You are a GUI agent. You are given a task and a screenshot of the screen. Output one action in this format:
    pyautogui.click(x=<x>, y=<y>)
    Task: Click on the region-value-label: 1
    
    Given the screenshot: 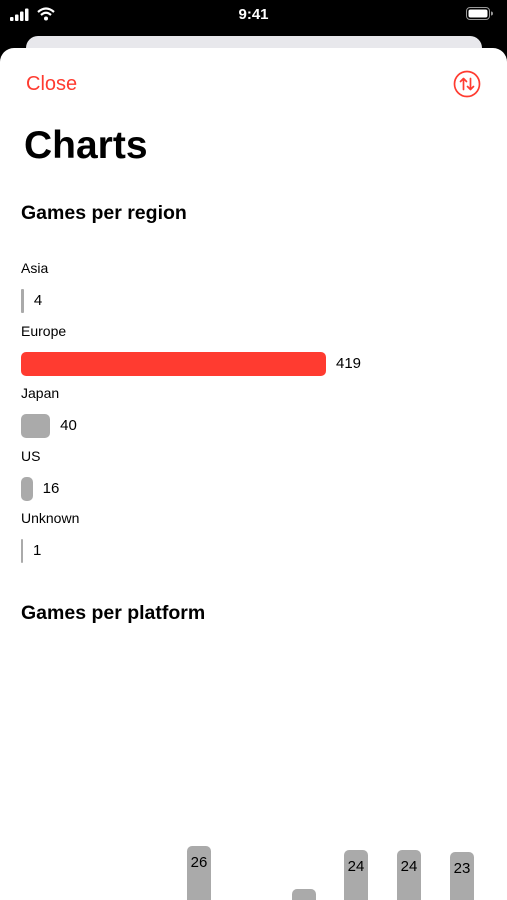 What is the action you would take?
    pyautogui.click(x=37, y=550)
    